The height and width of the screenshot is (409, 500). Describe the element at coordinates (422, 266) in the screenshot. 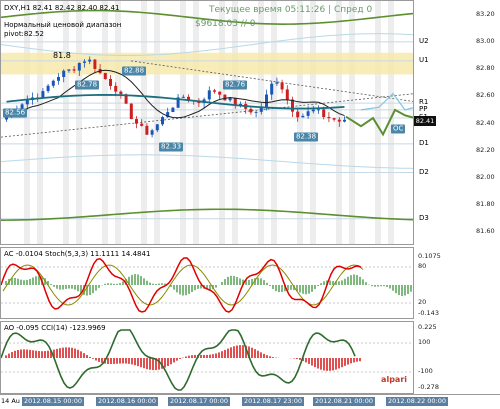

I see `stoch-axis-80: 80` at that location.